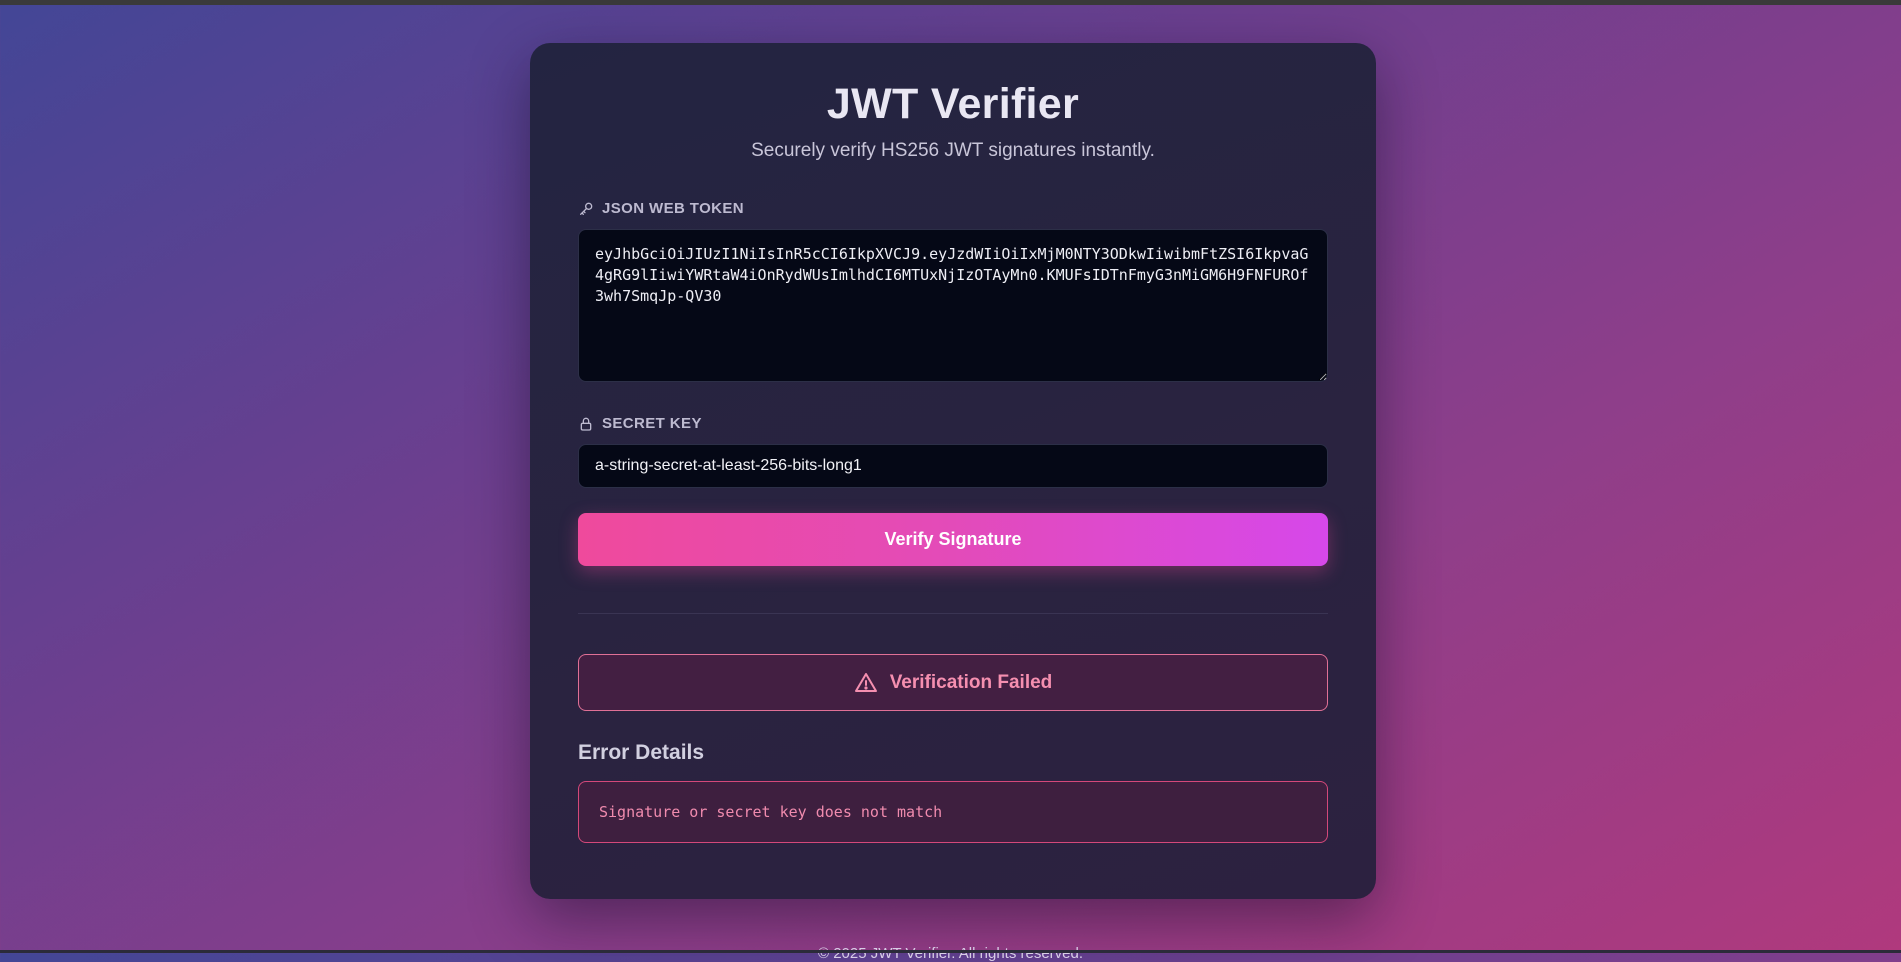 This screenshot has height=962, width=1901. What do you see at coordinates (771, 812) in the screenshot?
I see `error-message: Signature or secret key does not match` at bounding box center [771, 812].